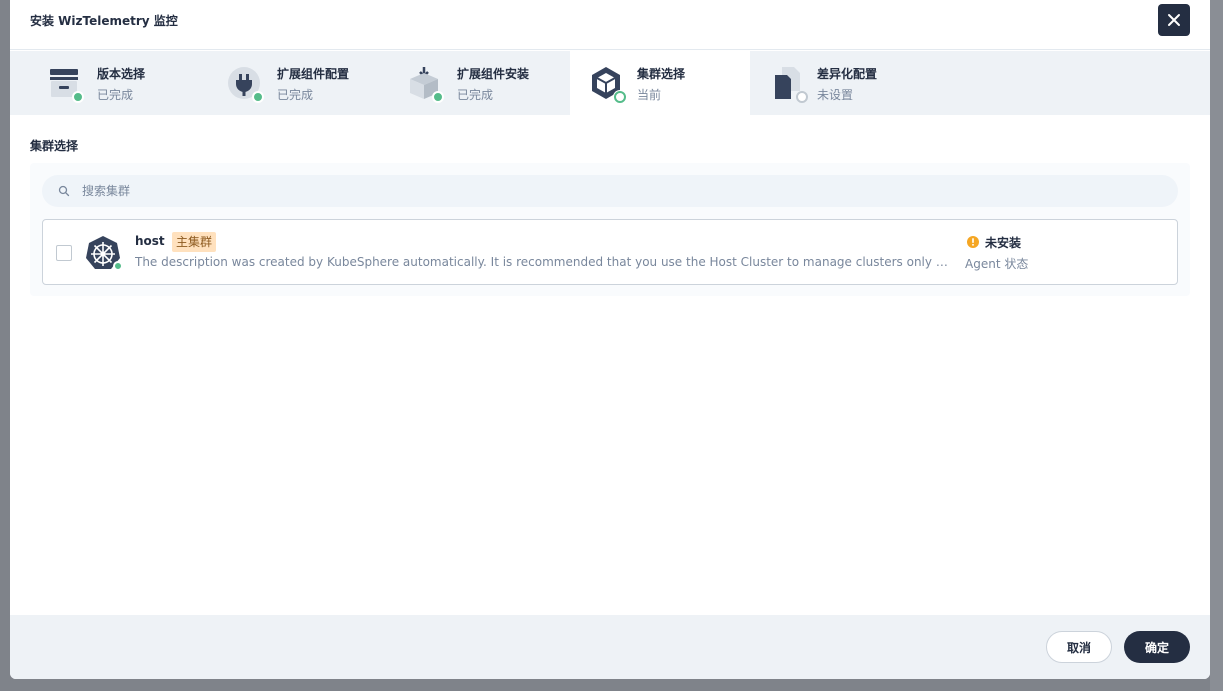 This screenshot has width=1223, height=691. I want to click on step-extension-config: 扩展组件配置 已完成, so click(280, 83).